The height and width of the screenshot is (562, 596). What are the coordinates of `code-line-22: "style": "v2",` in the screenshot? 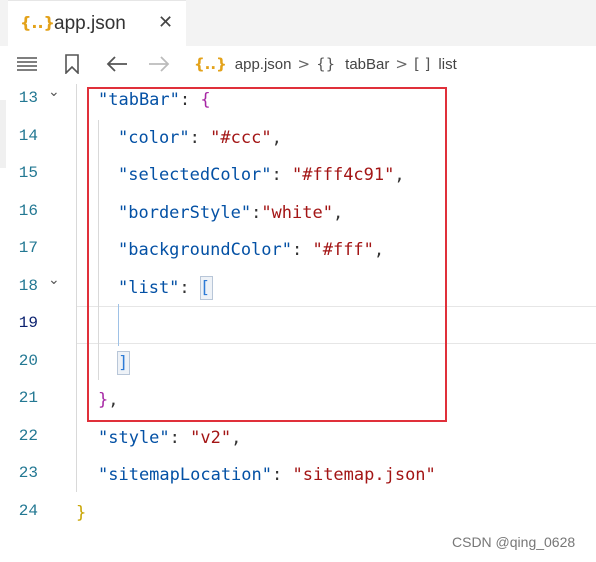 It's located at (169, 438).